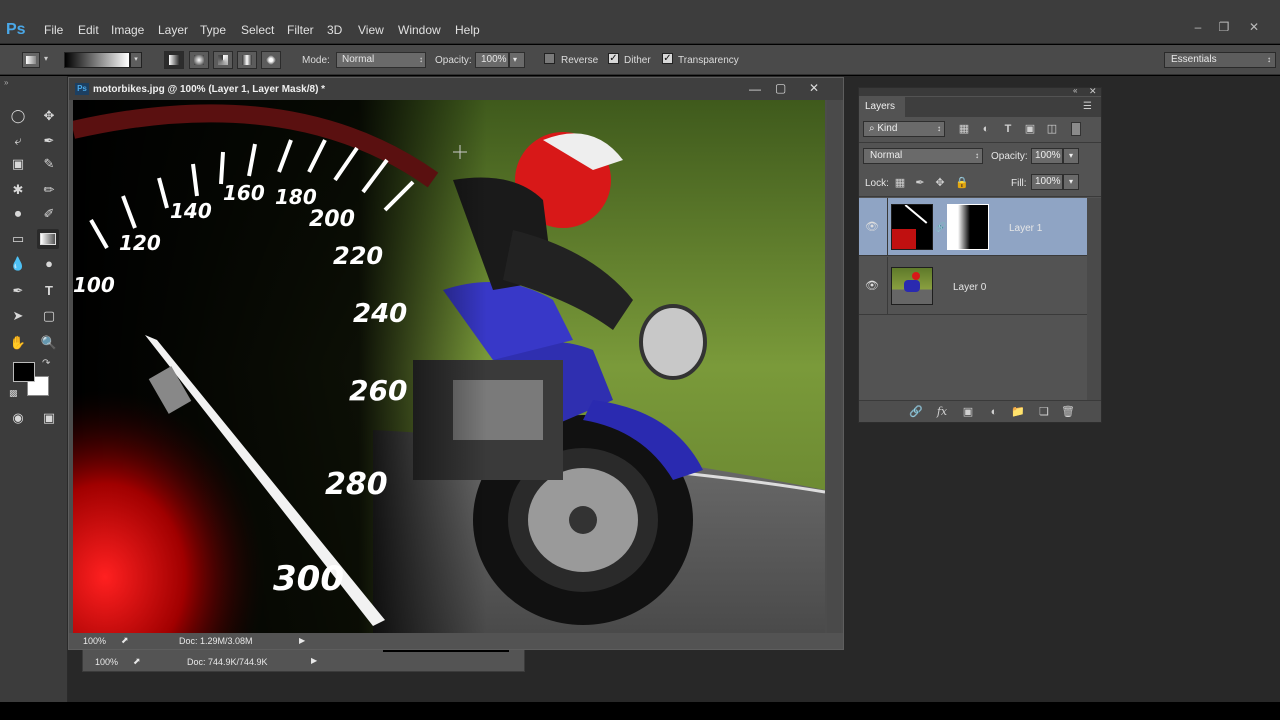 This screenshot has width=1280, height=720. I want to click on crop-tool-icon: ▣, so click(18, 164).